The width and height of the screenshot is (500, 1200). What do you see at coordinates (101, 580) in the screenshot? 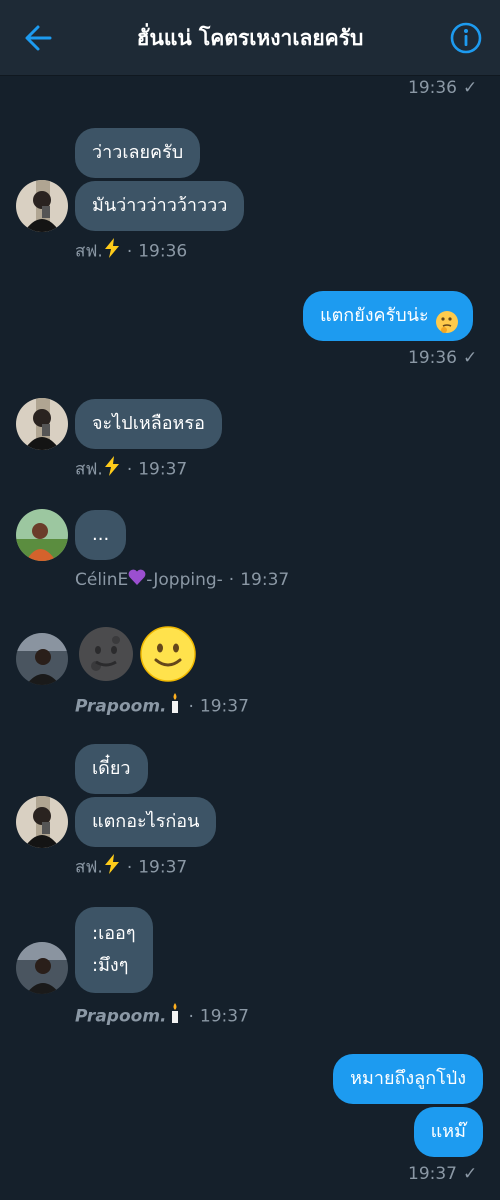
I see `sender-name: CélinE` at bounding box center [101, 580].